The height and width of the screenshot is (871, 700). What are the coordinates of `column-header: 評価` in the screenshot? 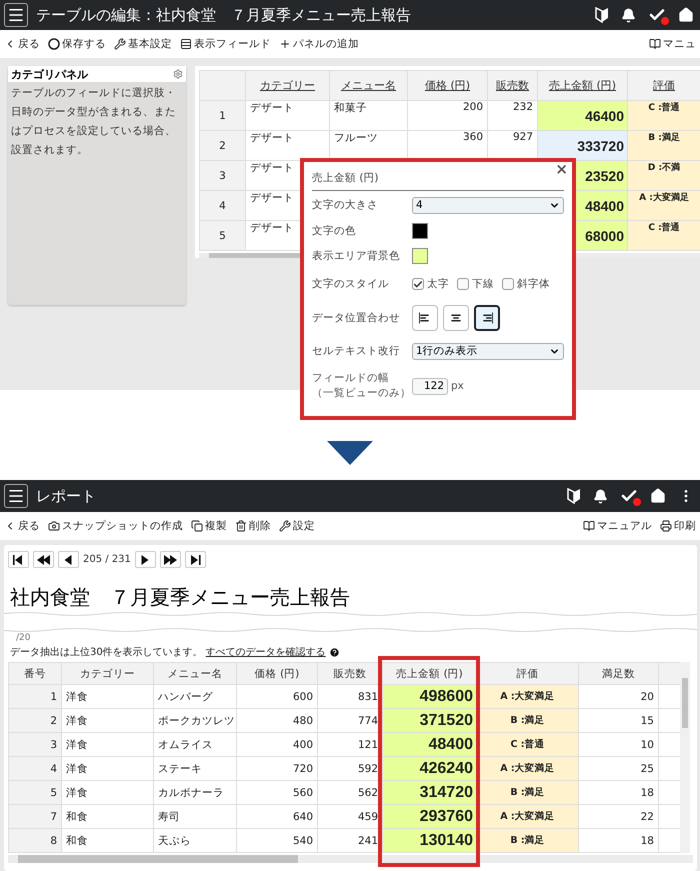 It's located at (664, 85).